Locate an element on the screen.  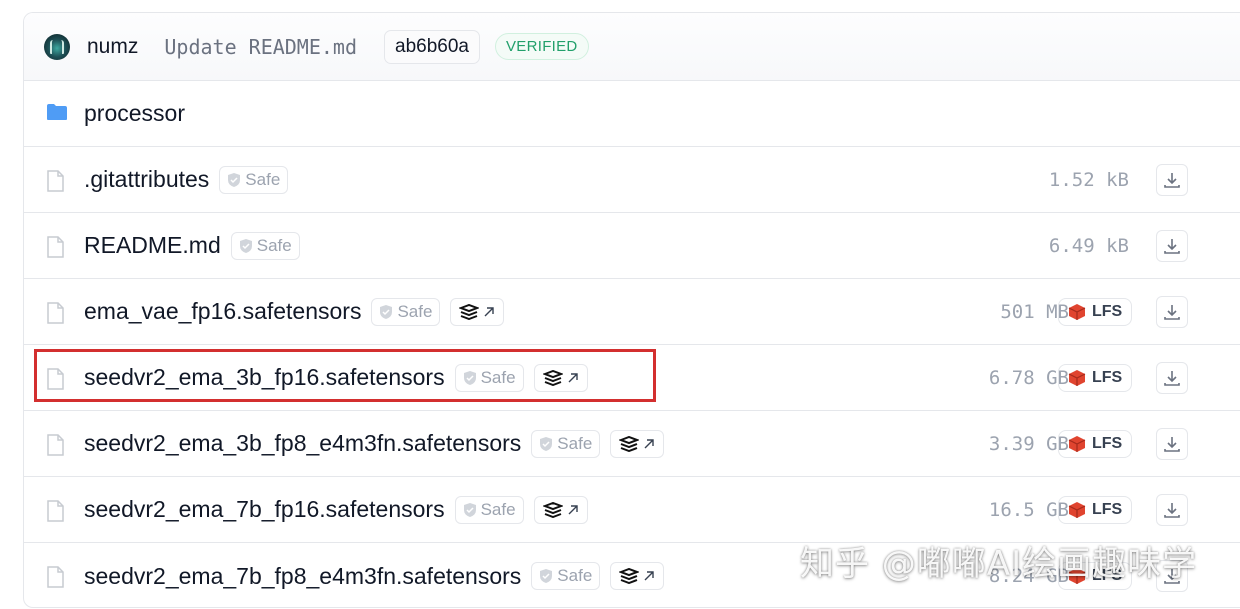
file-size: 1.52 kB is located at coordinates (1088, 179).